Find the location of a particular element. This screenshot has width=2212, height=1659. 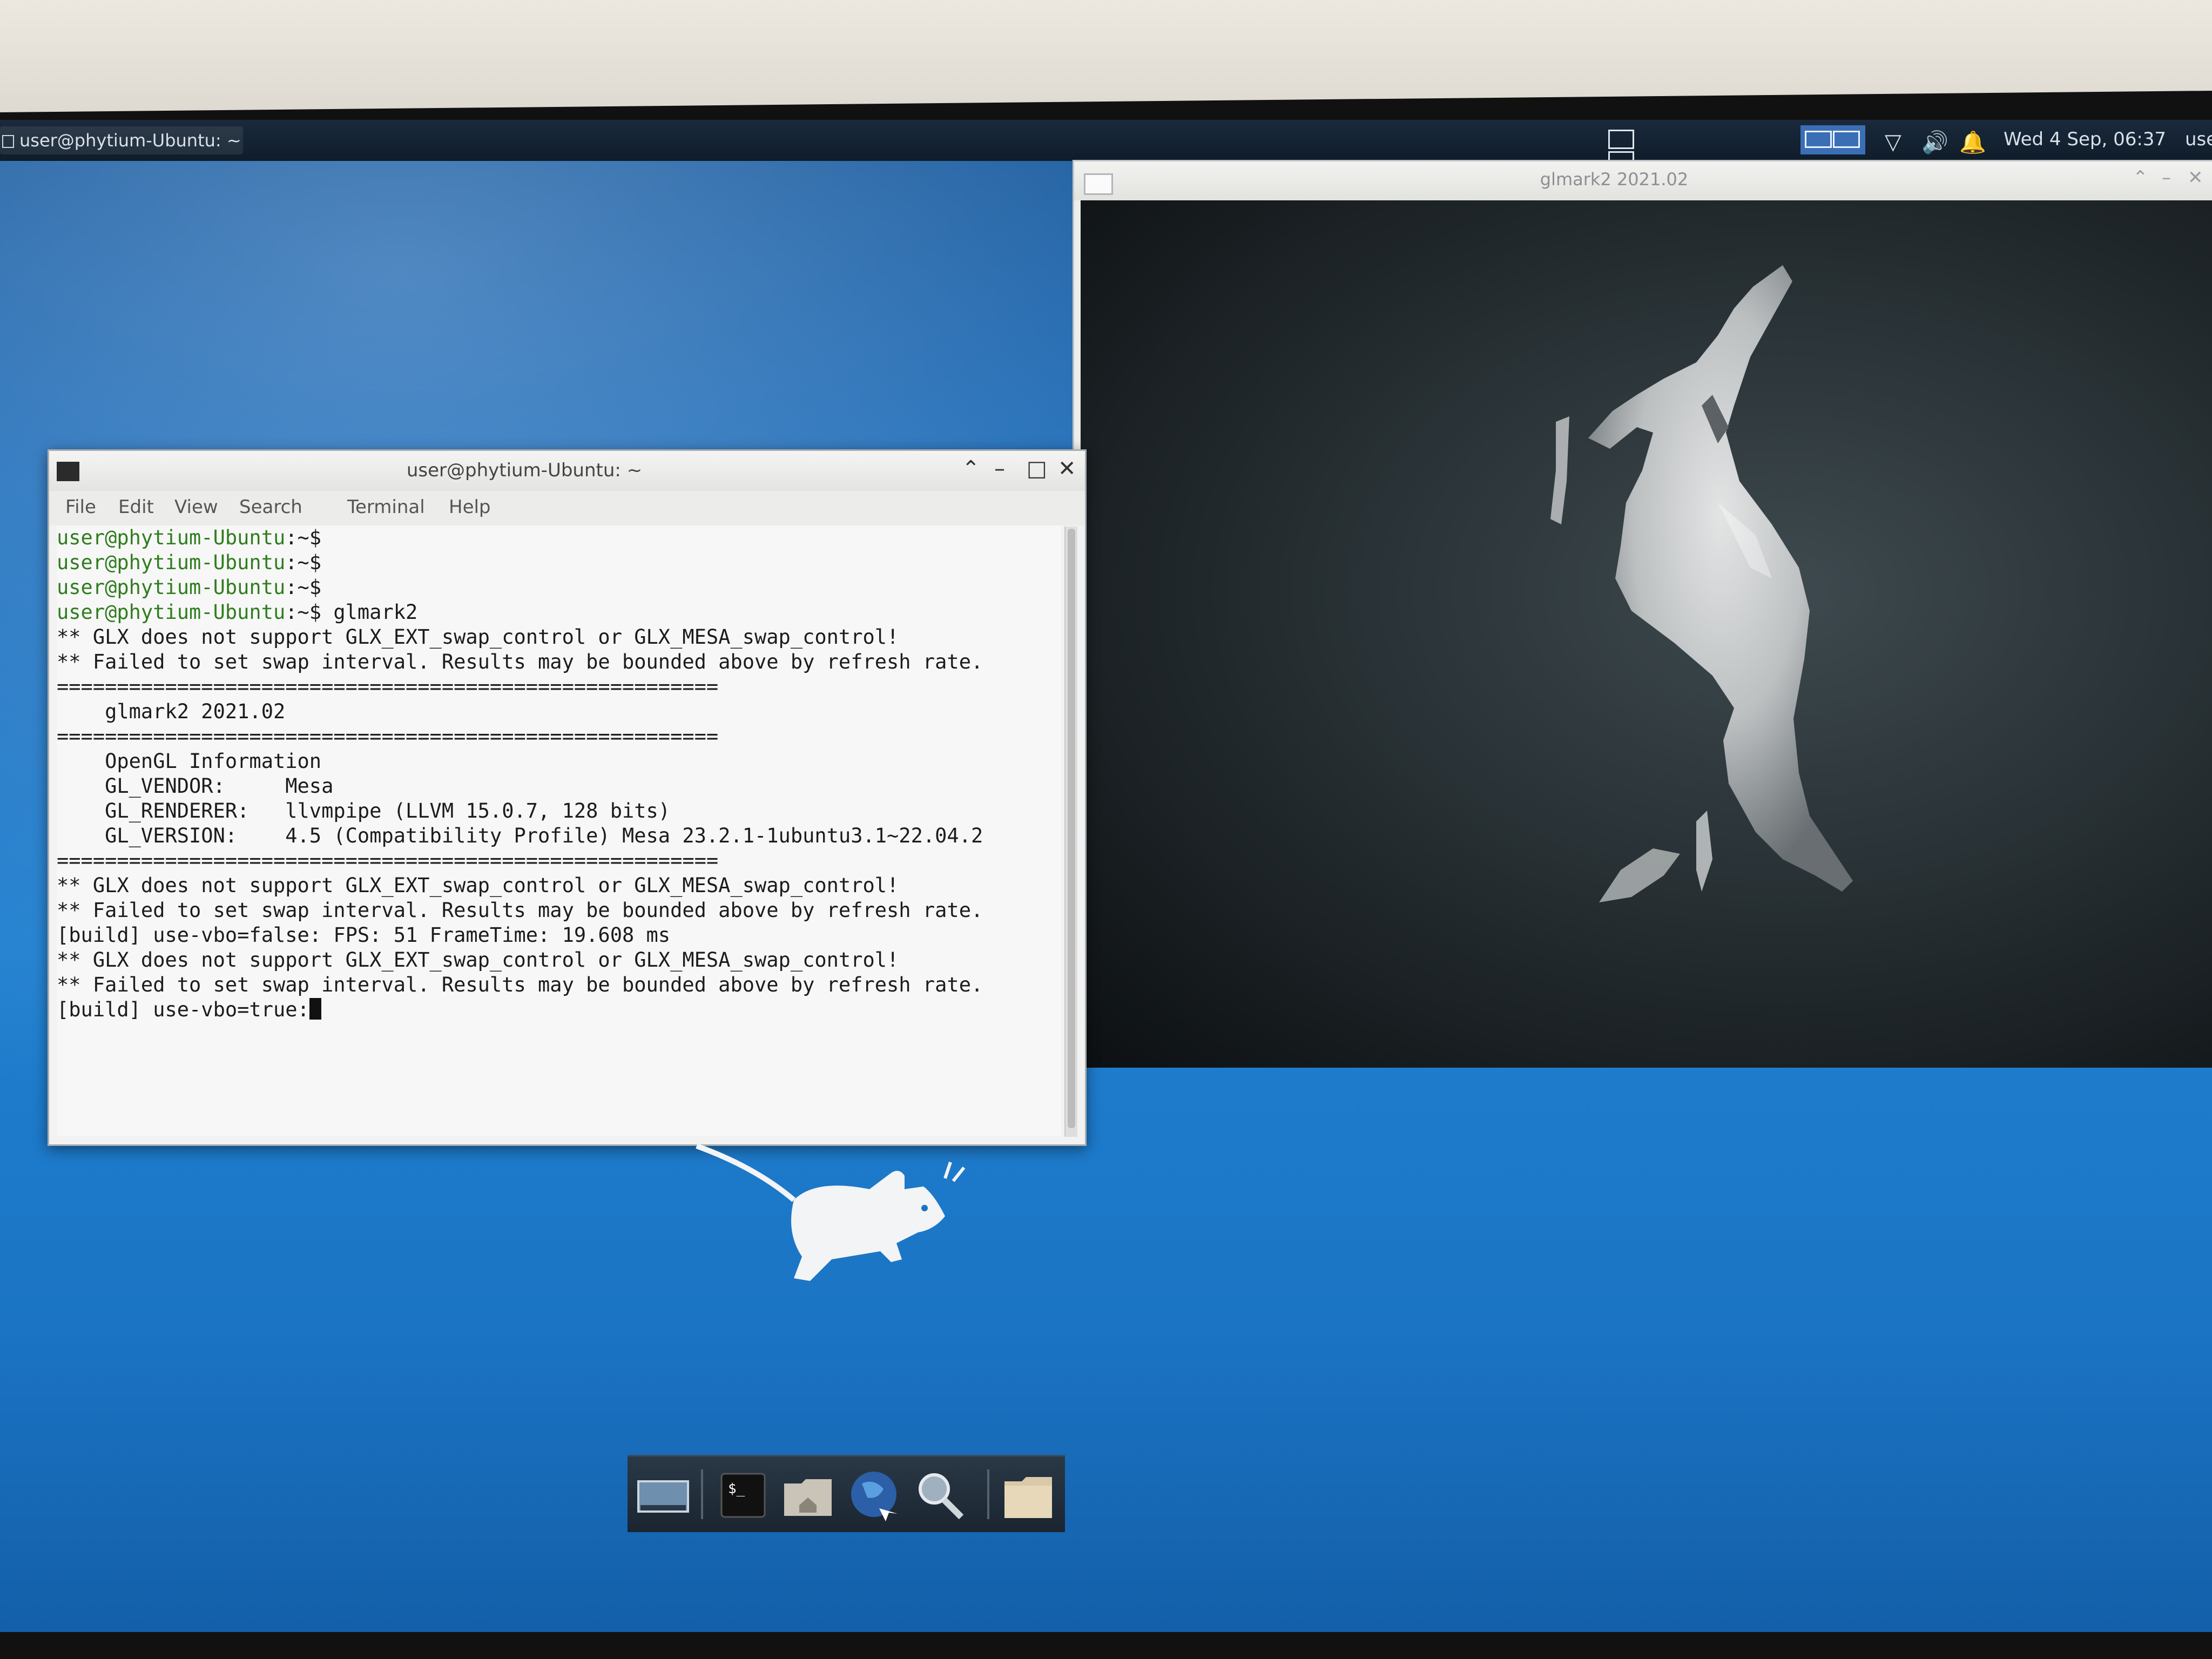

maximize-icon: ⌃ is located at coordinates (2140, 177).